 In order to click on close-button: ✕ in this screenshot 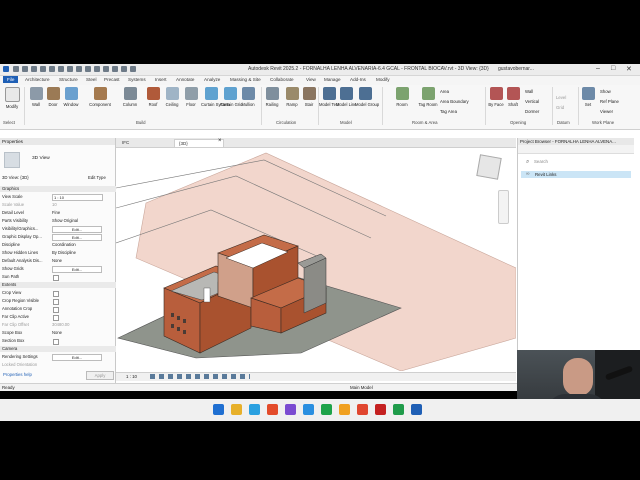, I will do `click(629, 69)`.